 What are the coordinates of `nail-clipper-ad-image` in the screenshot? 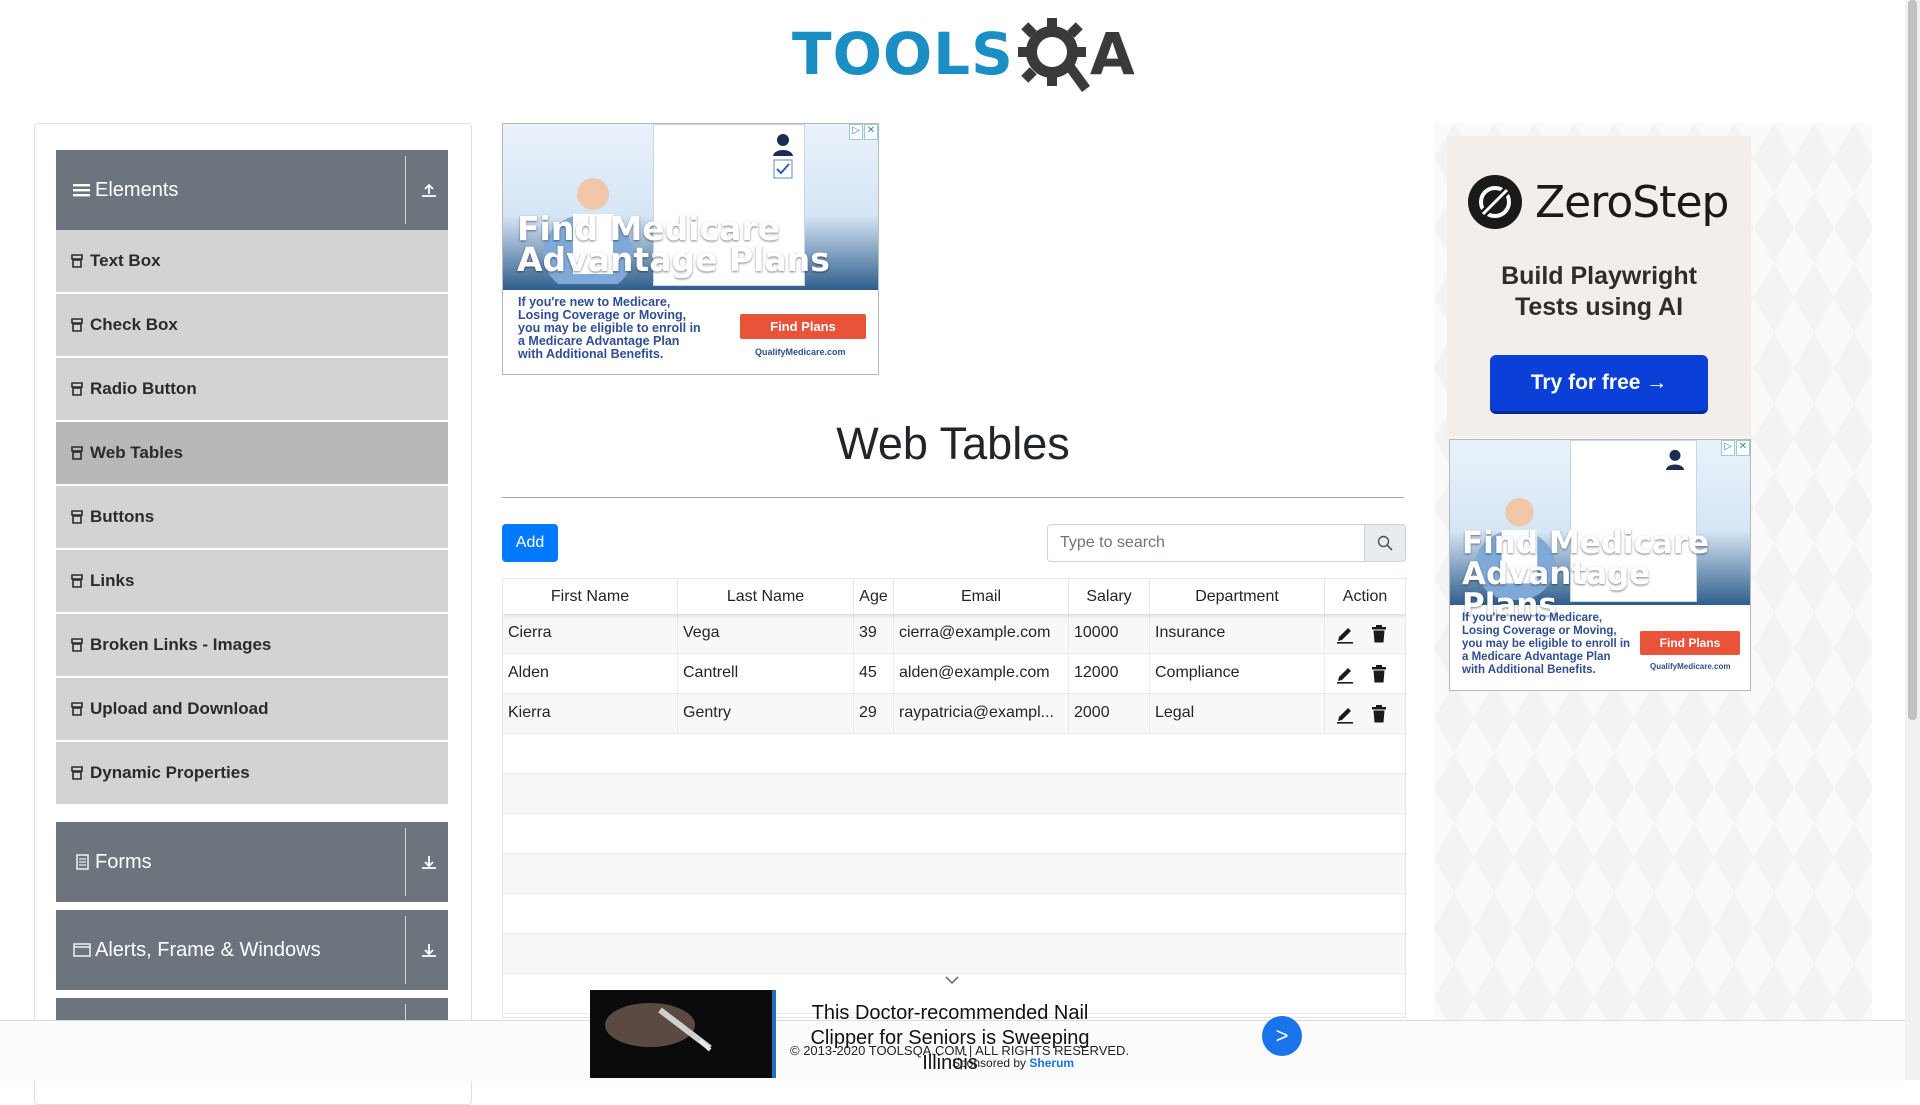 It's located at (683, 1034).